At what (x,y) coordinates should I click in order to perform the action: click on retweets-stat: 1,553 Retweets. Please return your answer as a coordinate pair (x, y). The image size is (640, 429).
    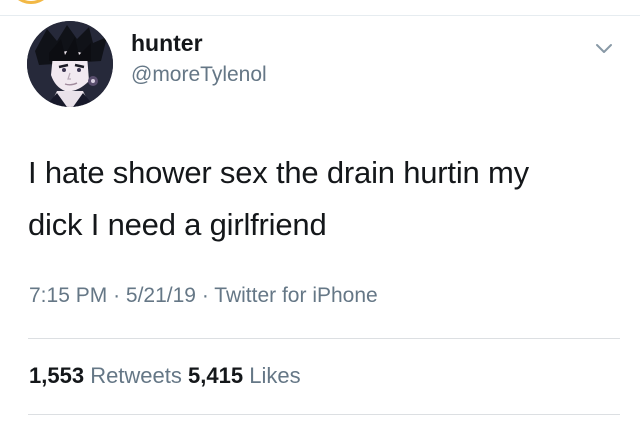
    Looking at the image, I should click on (105, 375).